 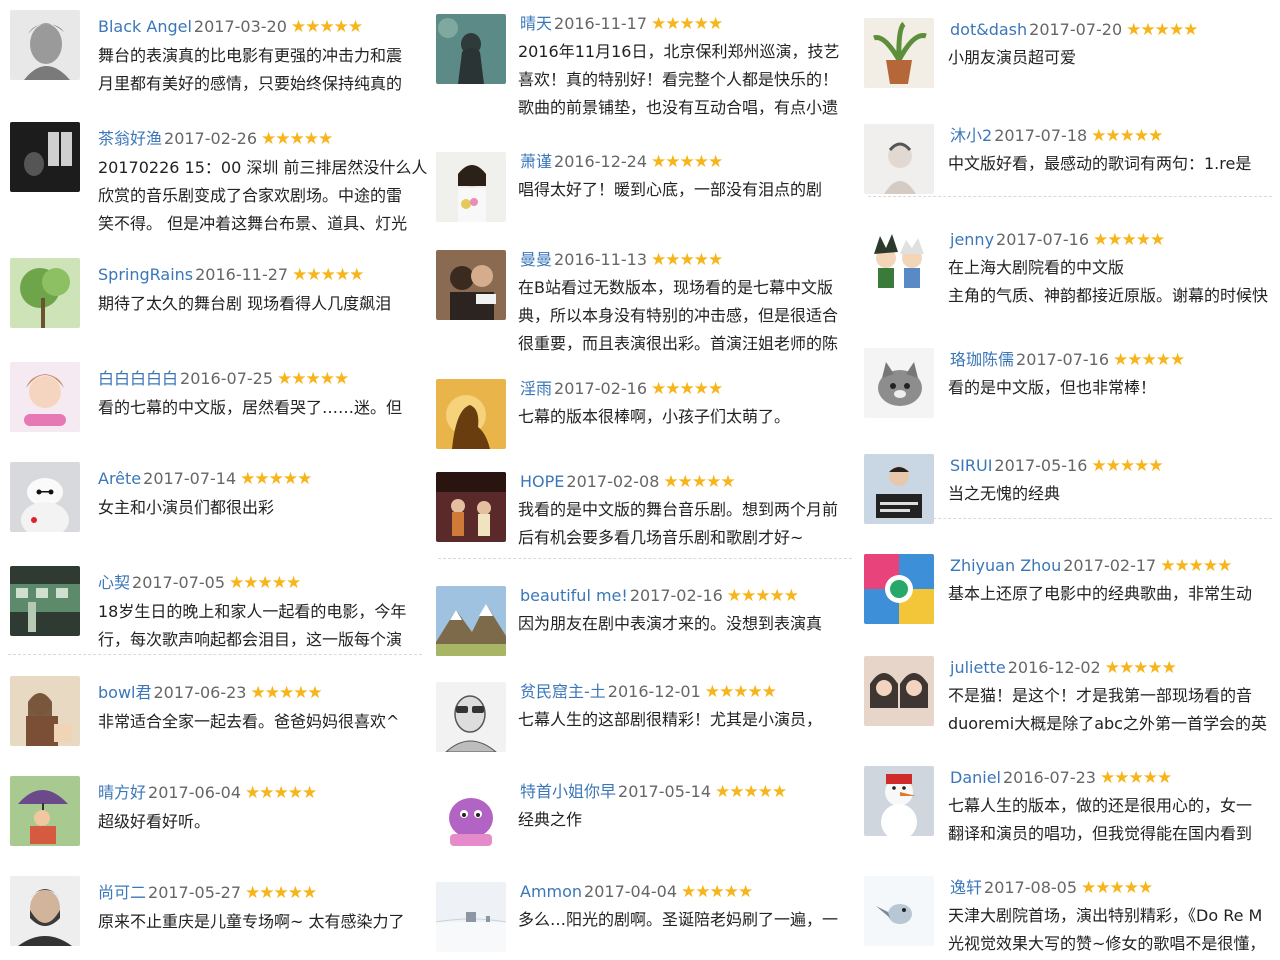 I want to click on avatar-golden-silhouette, so click(x=471, y=414).